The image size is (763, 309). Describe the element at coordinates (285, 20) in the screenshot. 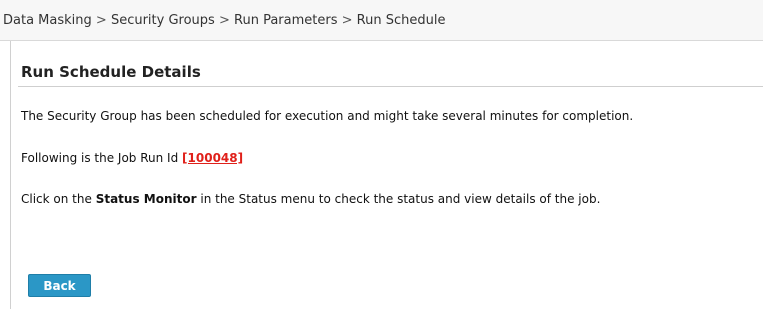

I see `breadcrumb-item-run-parameters: Run Parameters` at that location.